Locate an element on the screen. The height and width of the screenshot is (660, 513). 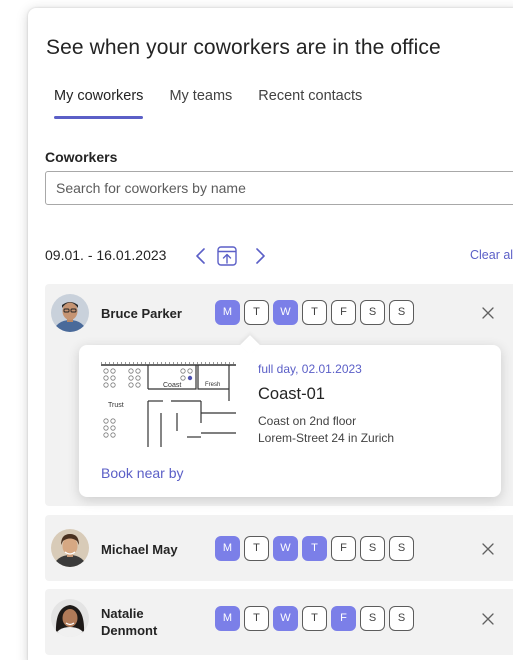
desk-location-address: Lorem-Street 24 in Zurich is located at coordinates (326, 438).